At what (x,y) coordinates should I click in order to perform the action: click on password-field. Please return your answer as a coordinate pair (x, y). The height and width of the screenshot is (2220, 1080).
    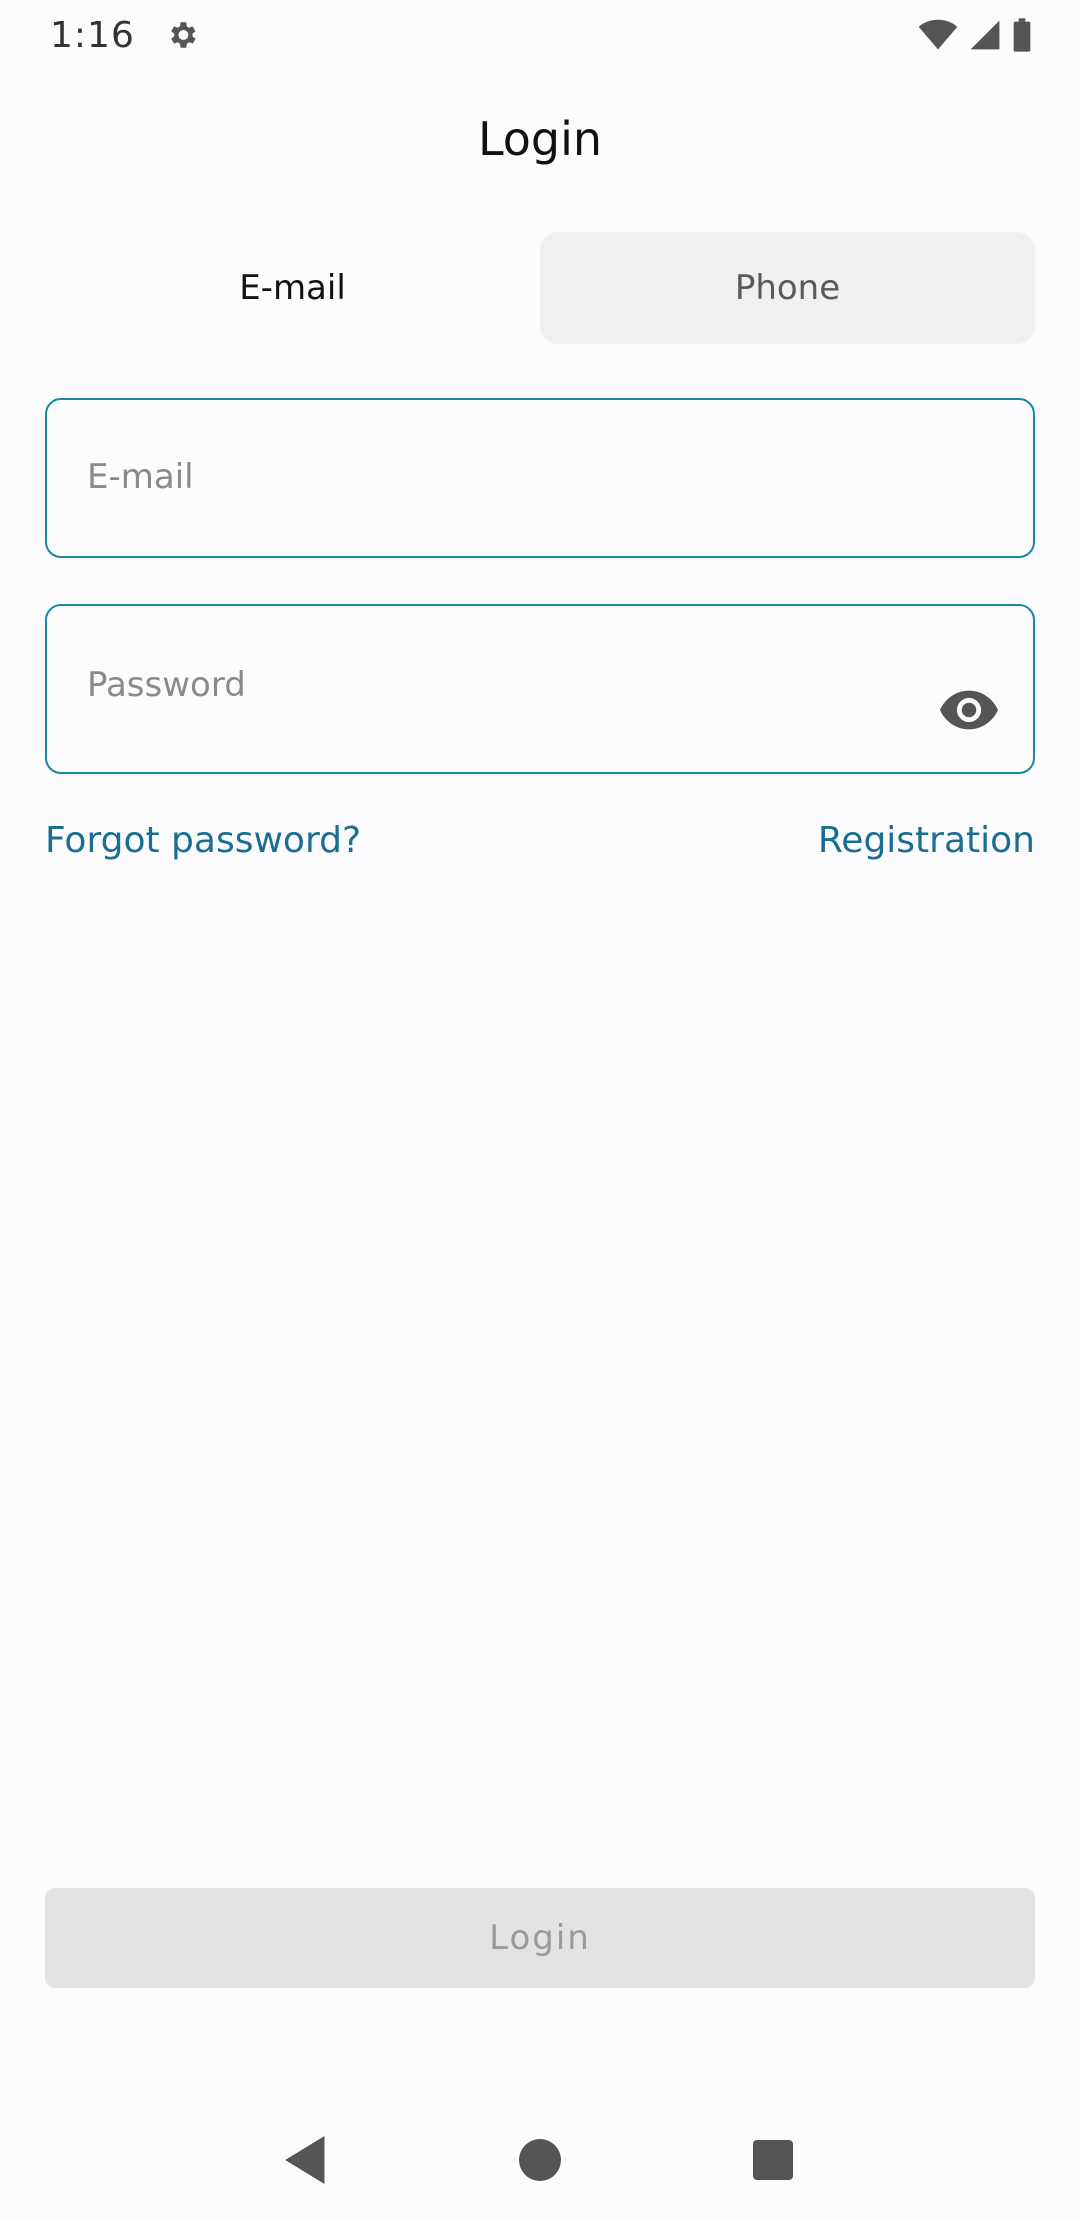
    Looking at the image, I should click on (540, 689).